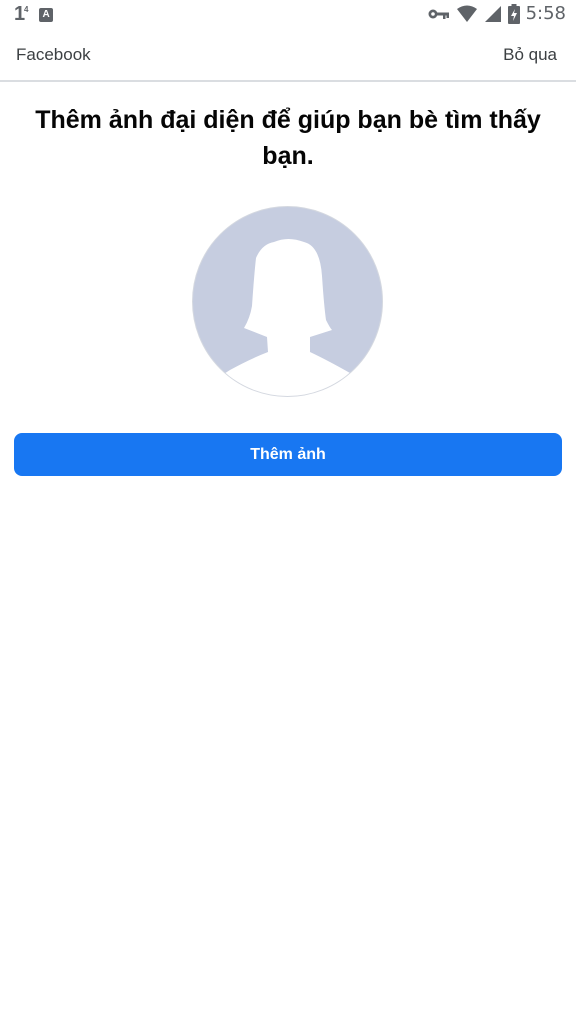  Describe the element at coordinates (287, 301) in the screenshot. I see `default-profile-avatar` at that location.